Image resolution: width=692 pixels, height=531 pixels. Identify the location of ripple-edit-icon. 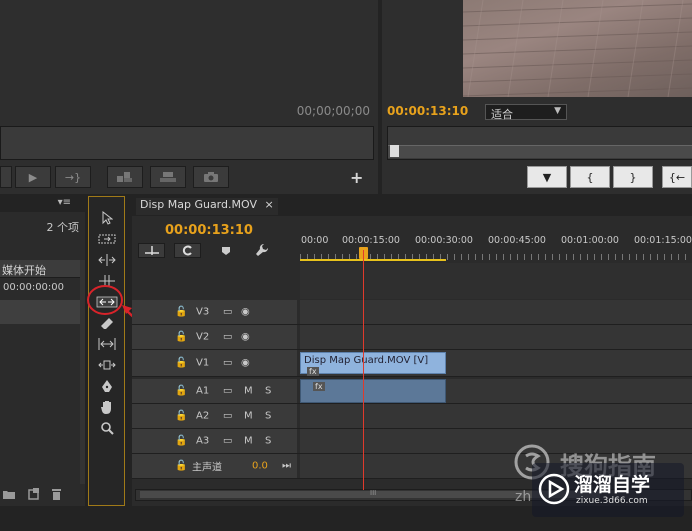
(106, 260).